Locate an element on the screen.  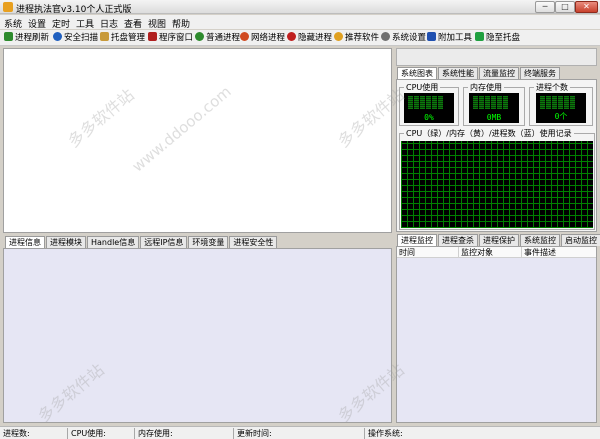
tab-process-info: 进程信息 is located at coordinates (25, 242).